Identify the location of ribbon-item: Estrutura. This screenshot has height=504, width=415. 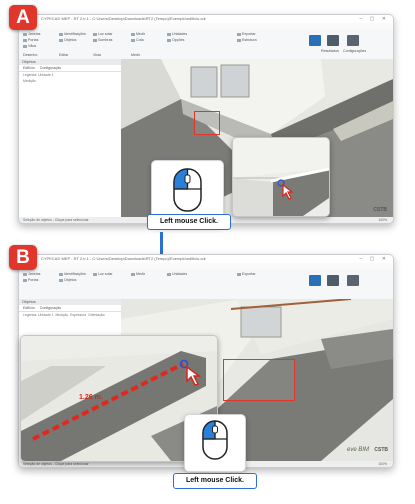
(247, 40).